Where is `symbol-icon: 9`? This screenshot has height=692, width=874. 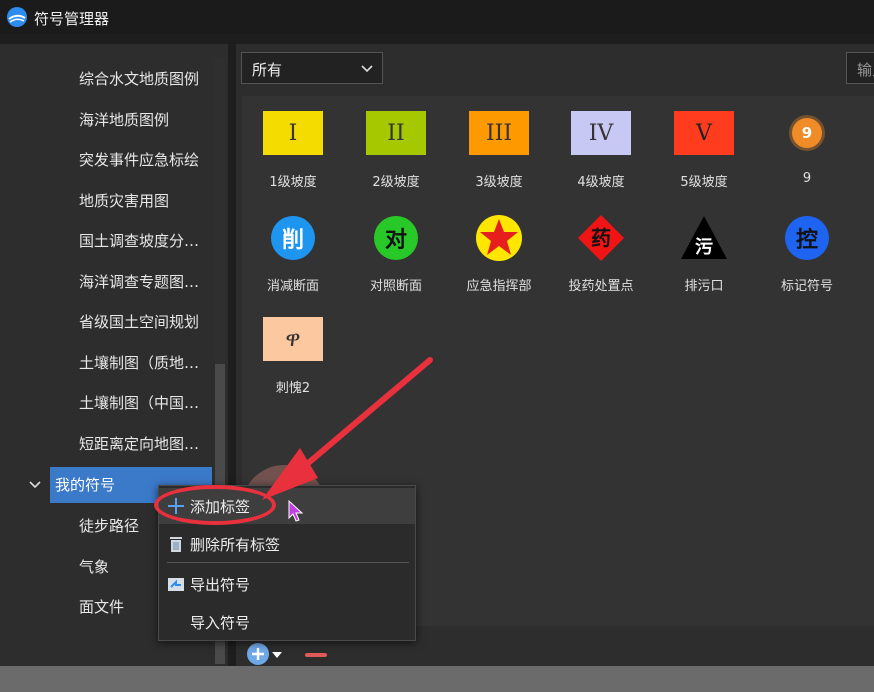
symbol-icon: 9 is located at coordinates (807, 133).